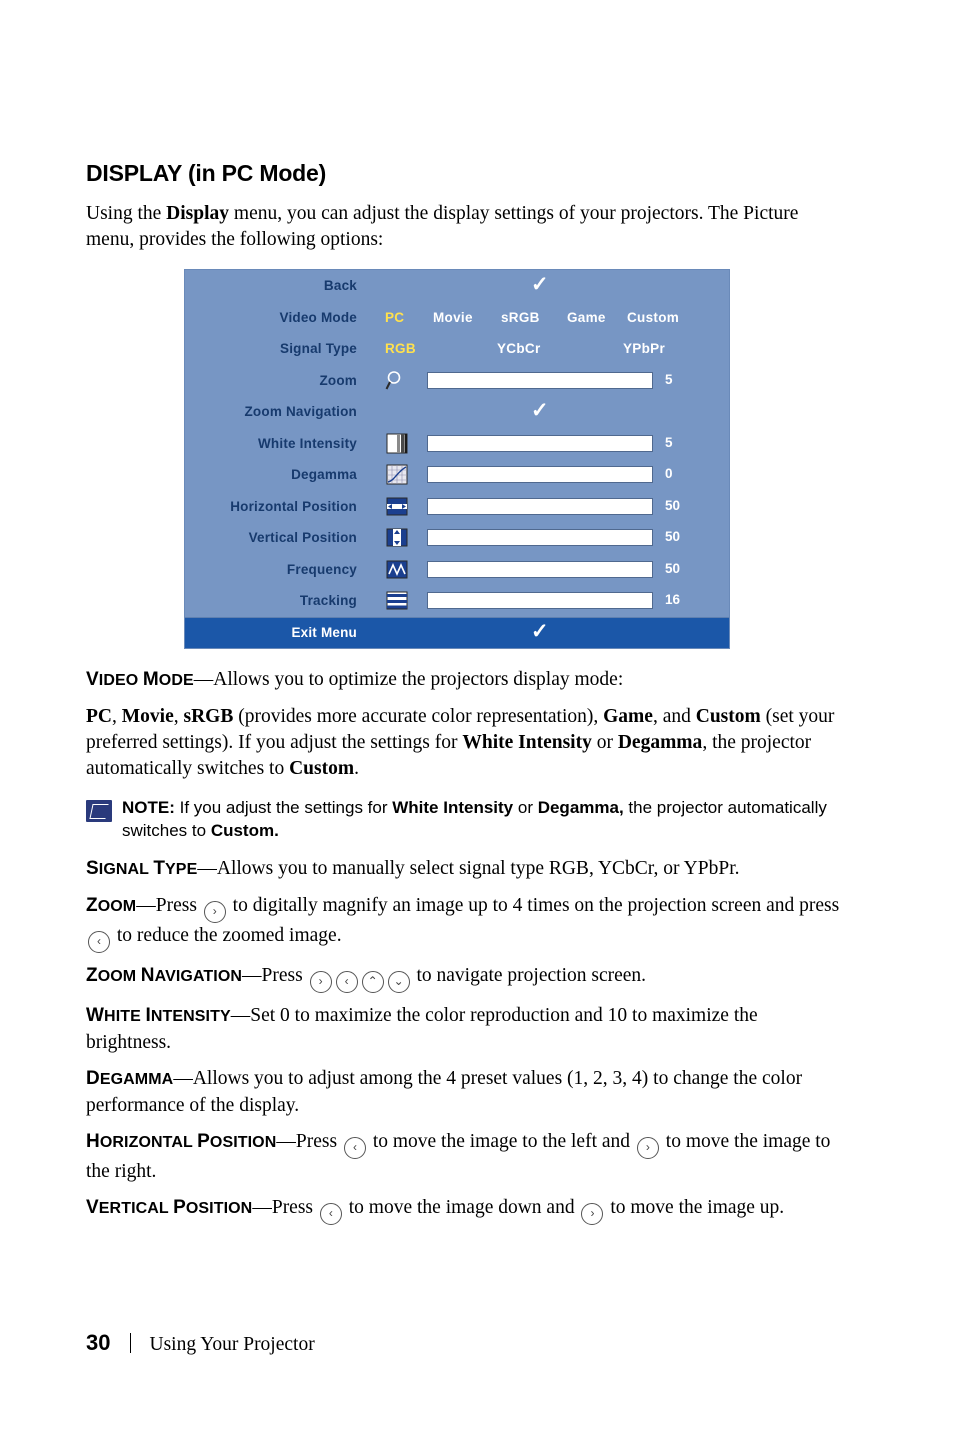 This screenshot has height=1432, width=954. Describe the element at coordinates (550, 412) in the screenshot. I see `osd-value-zoom-navigation: ✓` at that location.